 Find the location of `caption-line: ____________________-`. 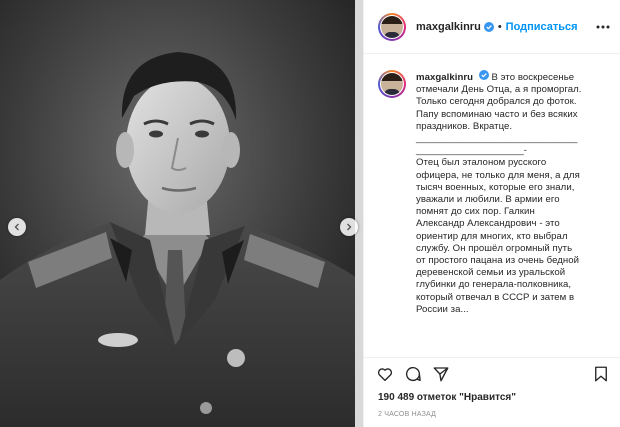

caption-line: ____________________- is located at coordinates (471, 151).